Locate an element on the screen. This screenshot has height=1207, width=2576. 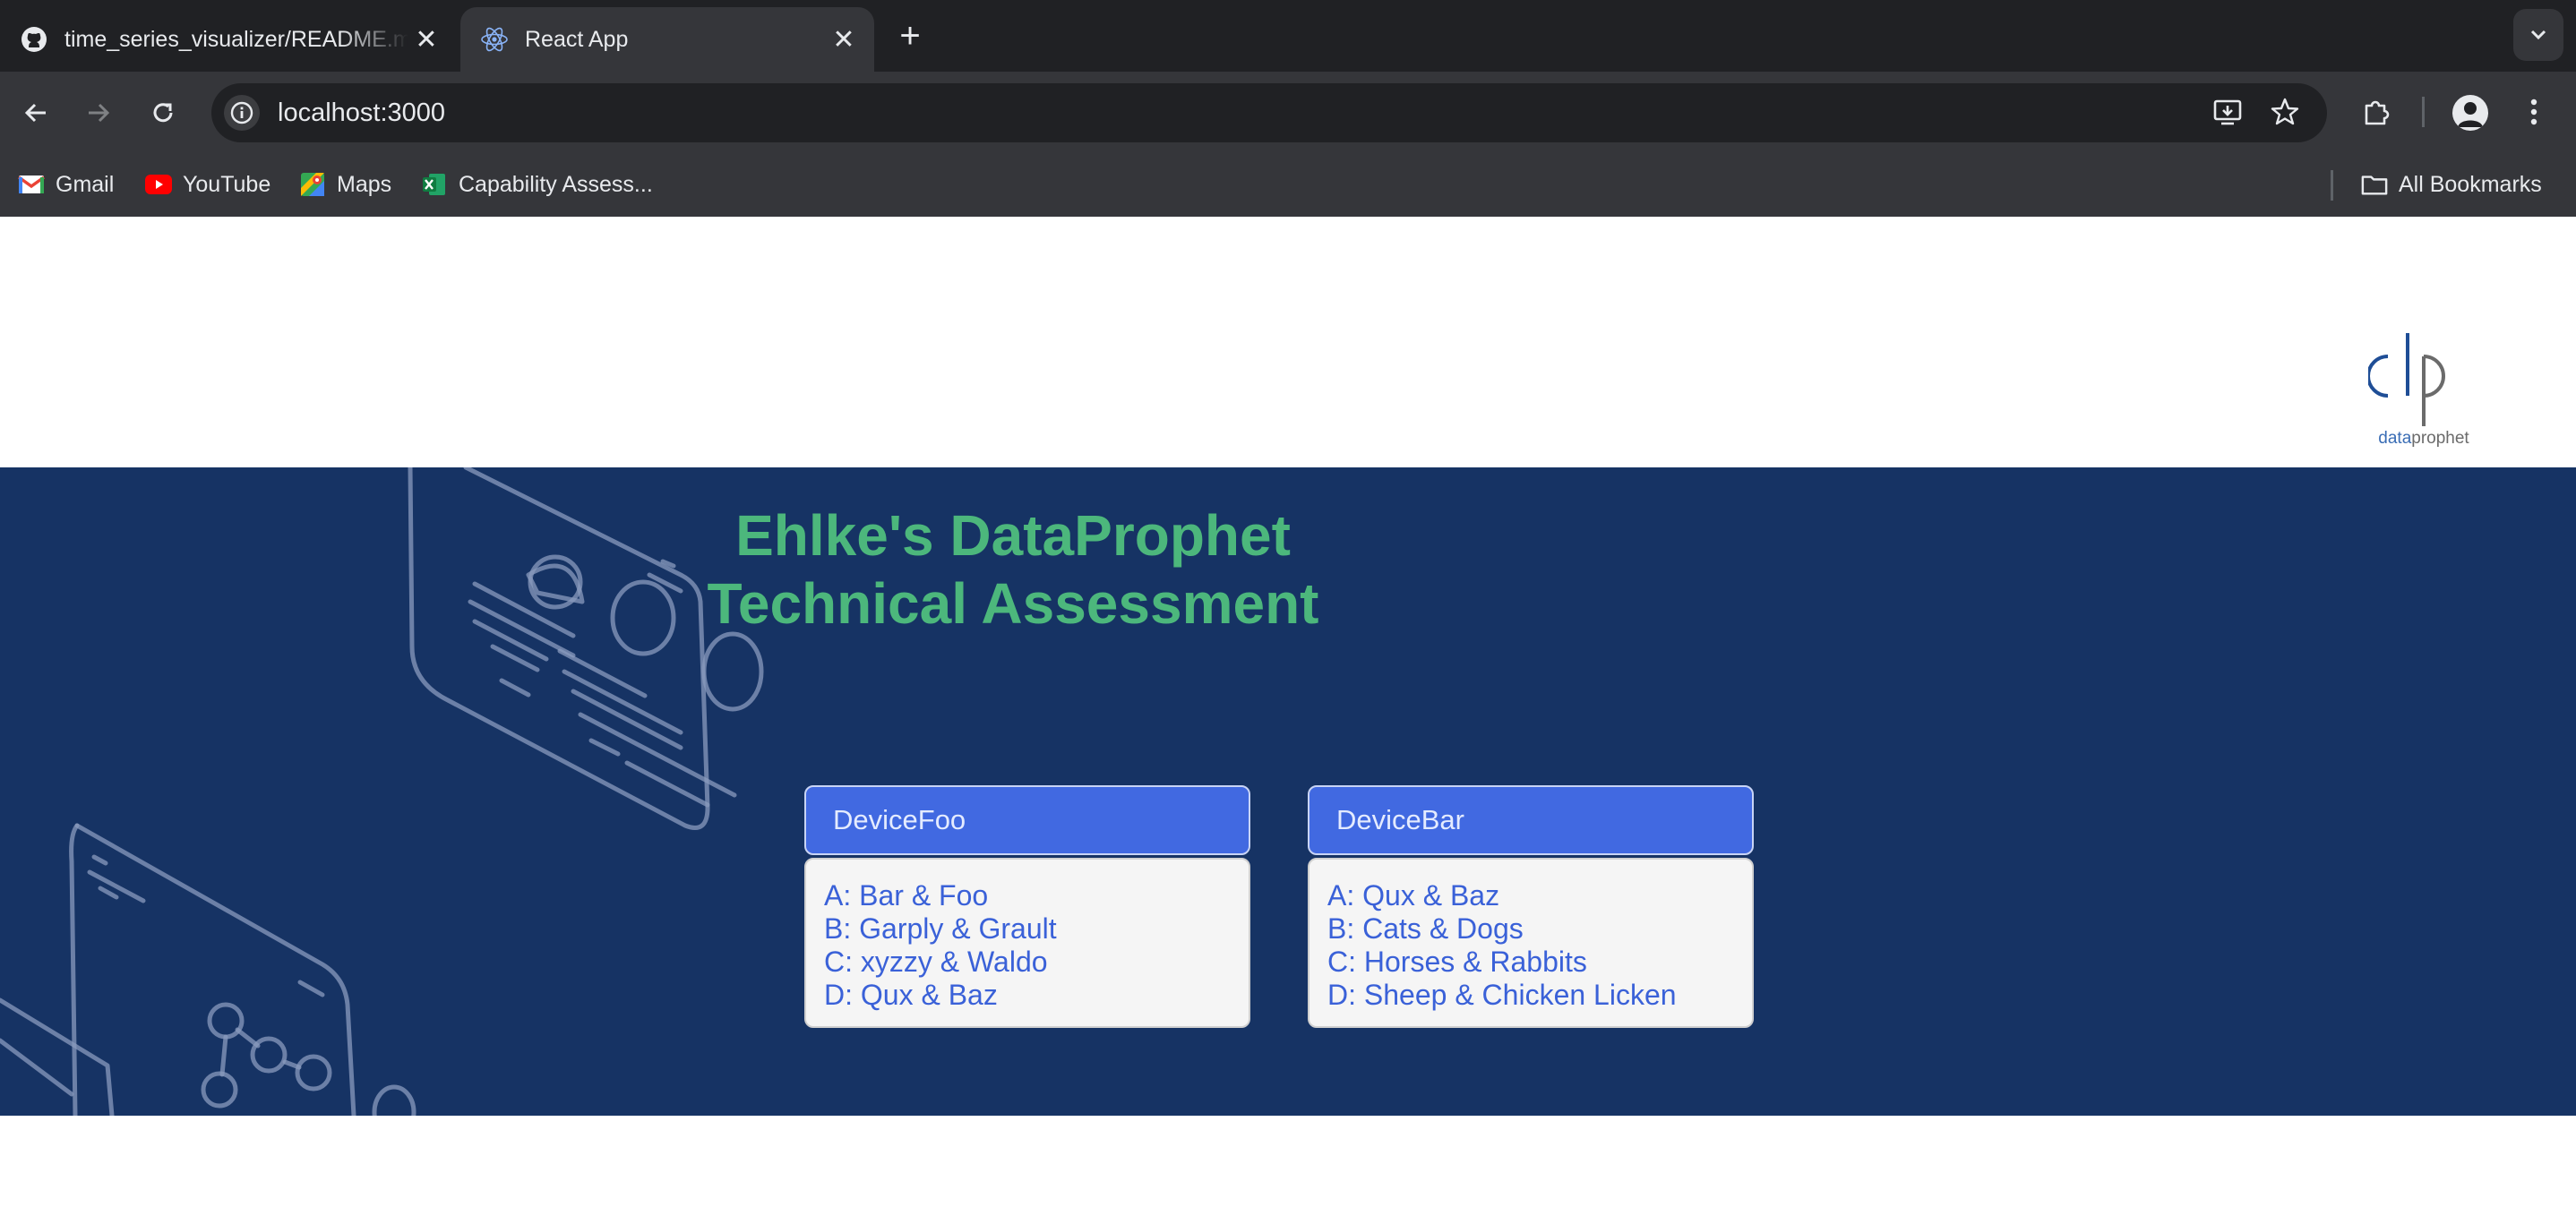
page-title-line2: Technical Assessment is located at coordinates (1013, 603).